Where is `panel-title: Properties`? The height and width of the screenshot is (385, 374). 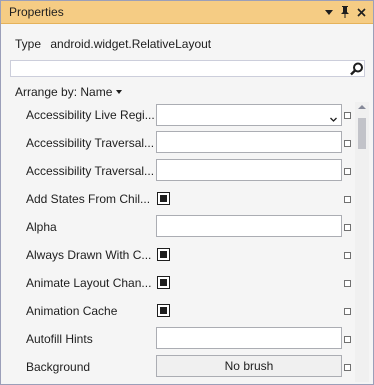 panel-title: Properties is located at coordinates (36, 12).